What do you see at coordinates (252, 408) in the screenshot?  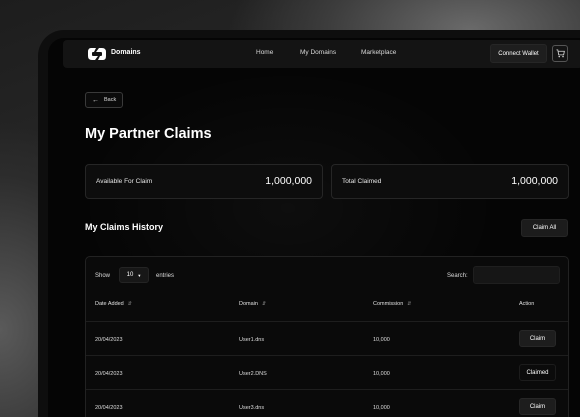 I see `domain-cell: User3.dns` at bounding box center [252, 408].